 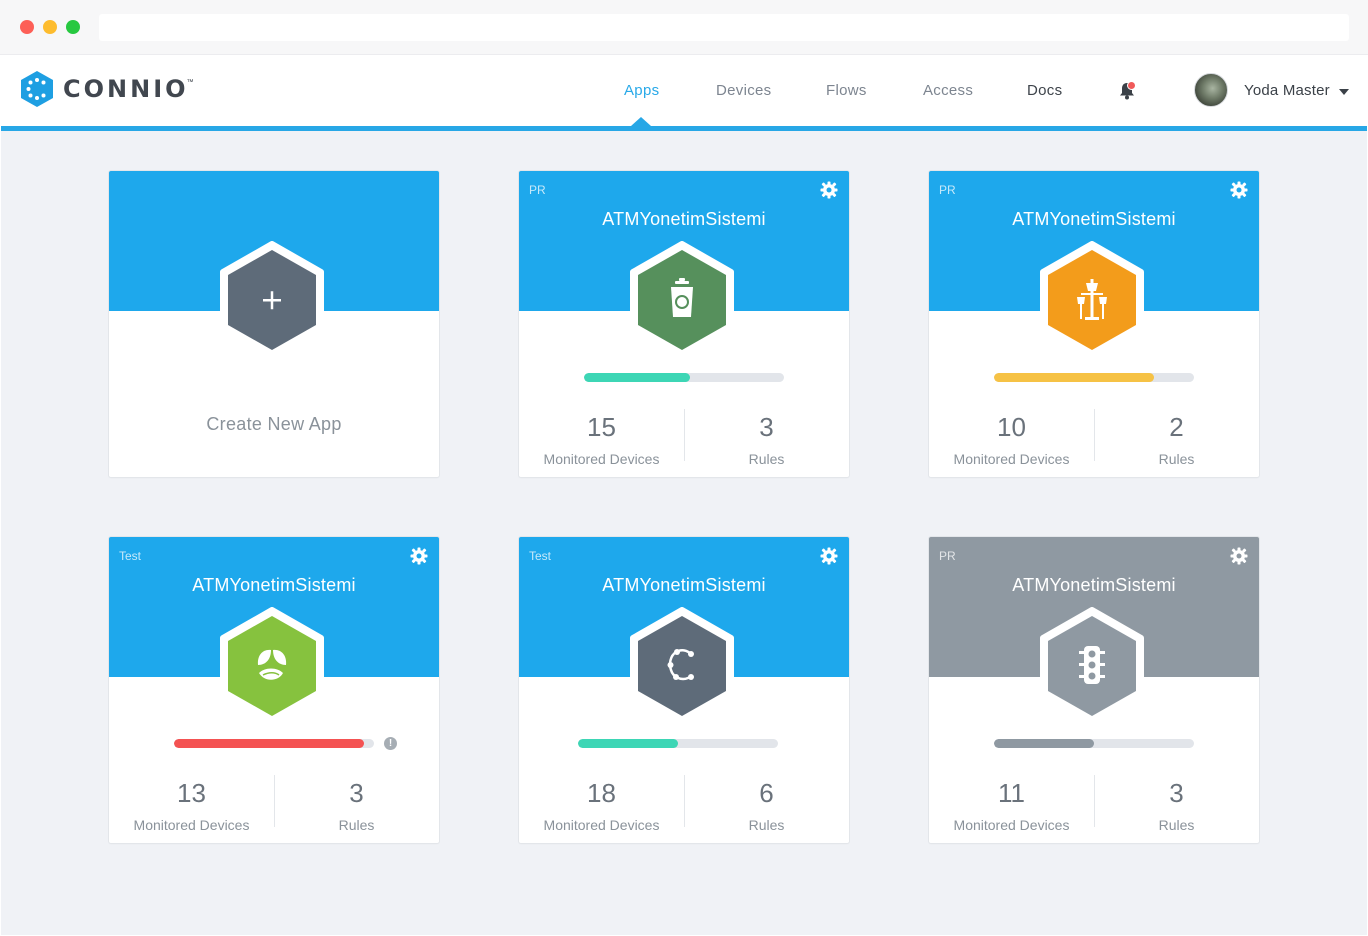 I want to click on notification-badge, so click(x=1131, y=85).